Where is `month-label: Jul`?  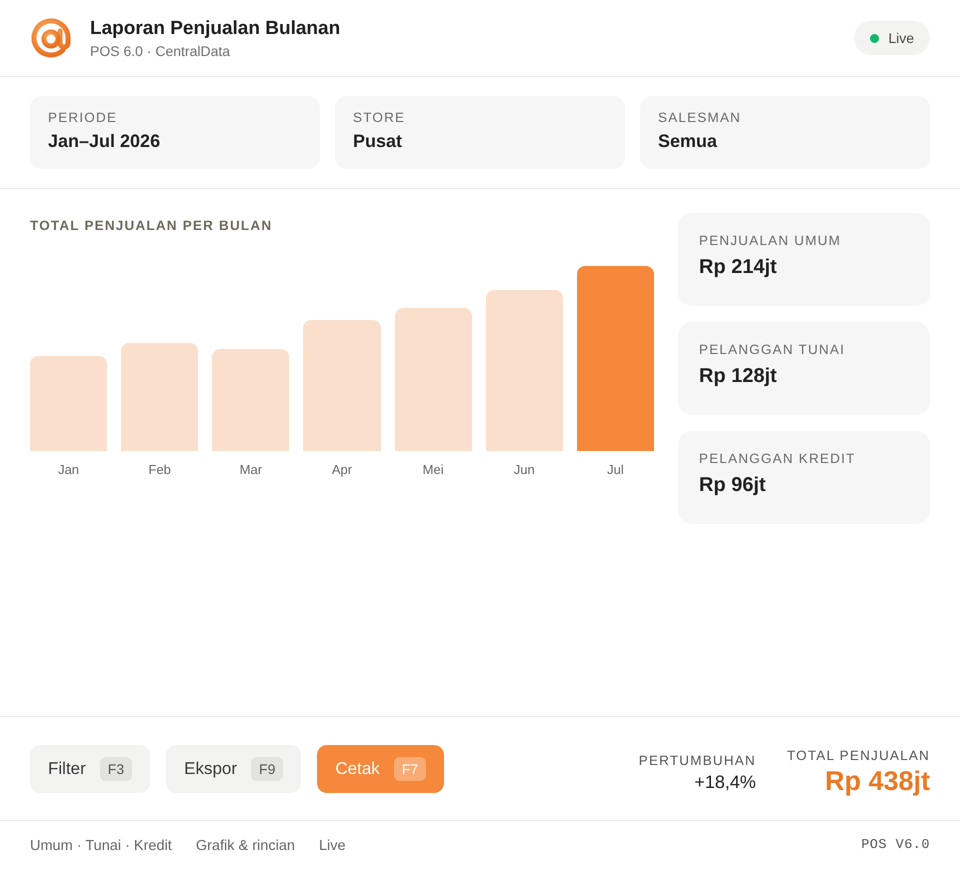
month-label: Jul is located at coordinates (615, 469).